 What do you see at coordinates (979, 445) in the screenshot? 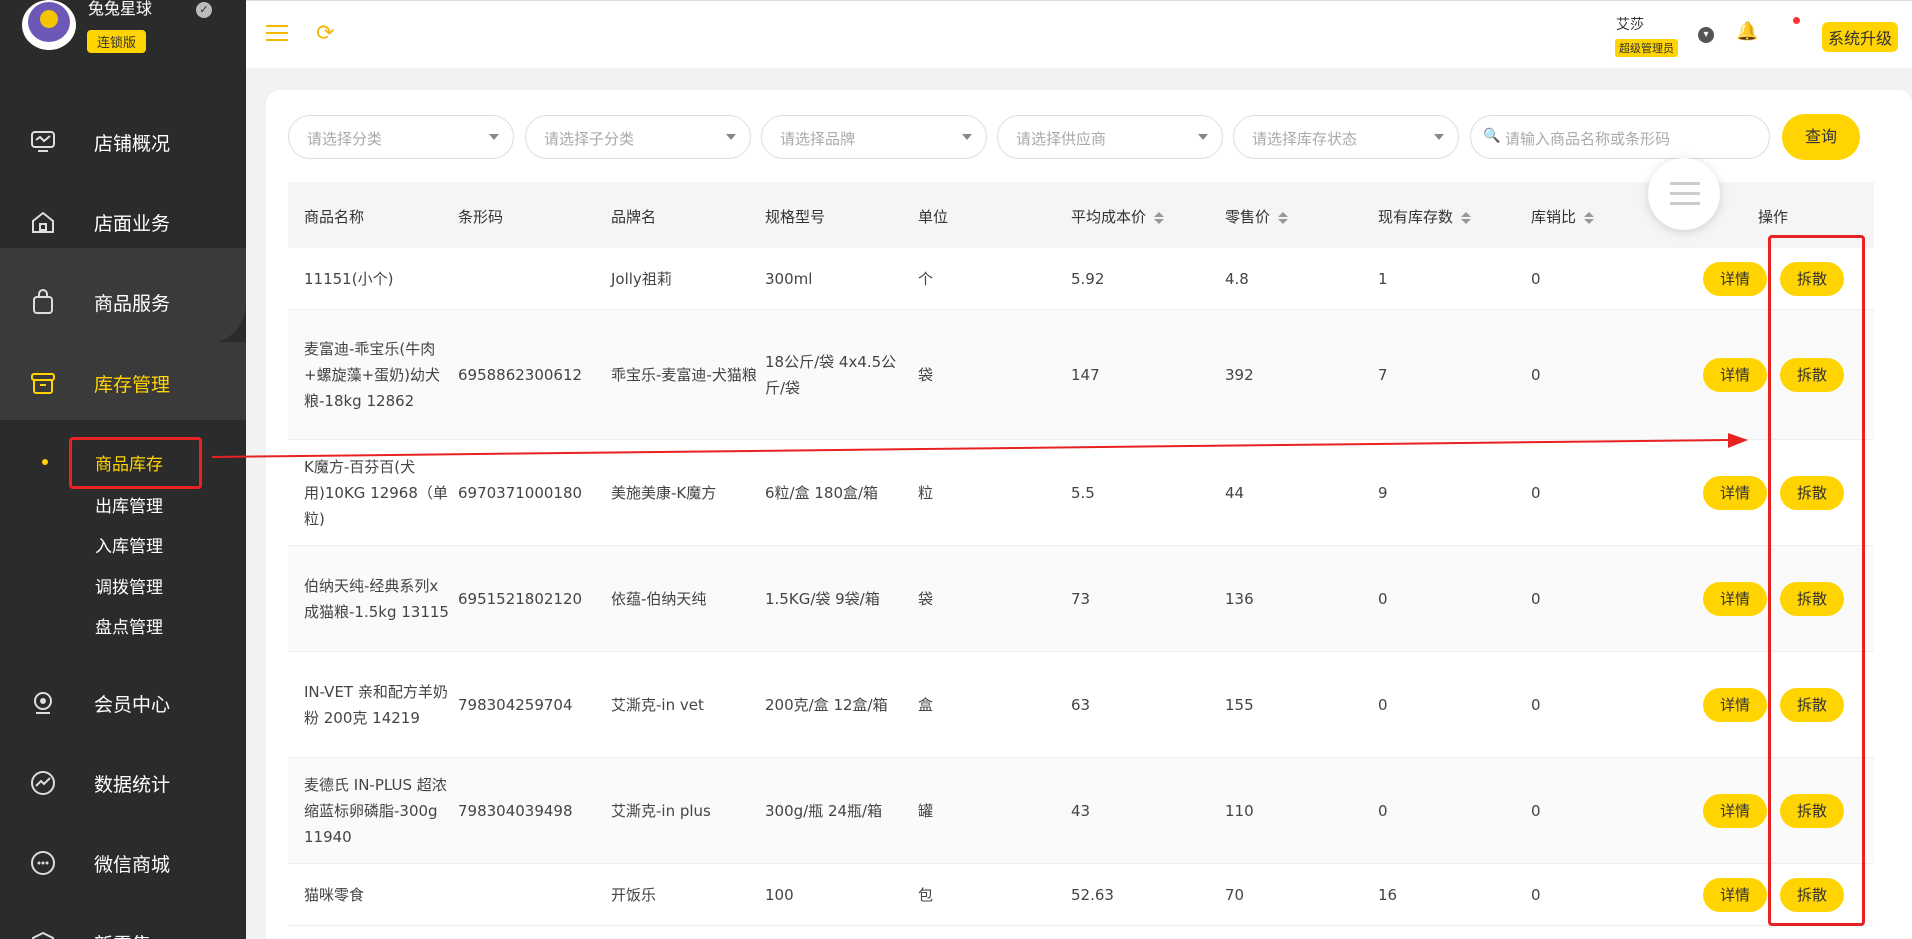
I see `annotation-arrow` at bounding box center [979, 445].